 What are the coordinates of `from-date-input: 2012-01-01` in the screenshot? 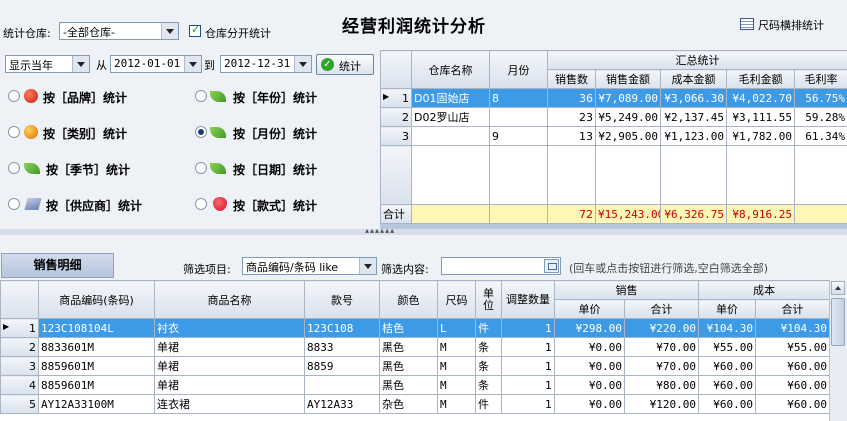 It's located at (156, 64).